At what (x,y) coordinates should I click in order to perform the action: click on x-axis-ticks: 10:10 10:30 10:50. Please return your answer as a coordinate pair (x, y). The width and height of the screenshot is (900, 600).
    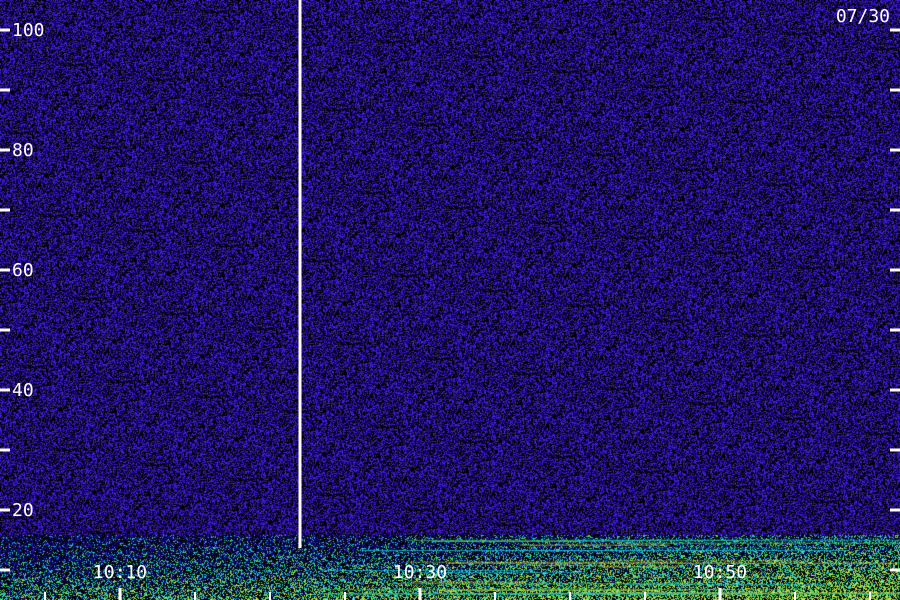
    Looking at the image, I should click on (457, 581).